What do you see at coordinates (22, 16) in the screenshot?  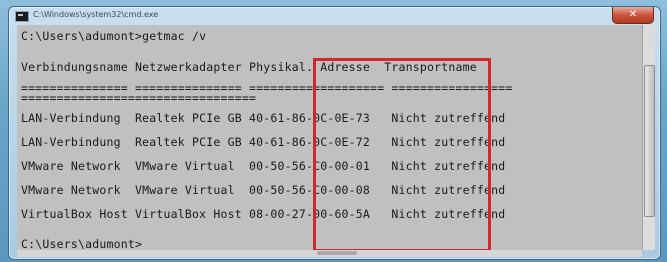 I see `console-app-icon` at bounding box center [22, 16].